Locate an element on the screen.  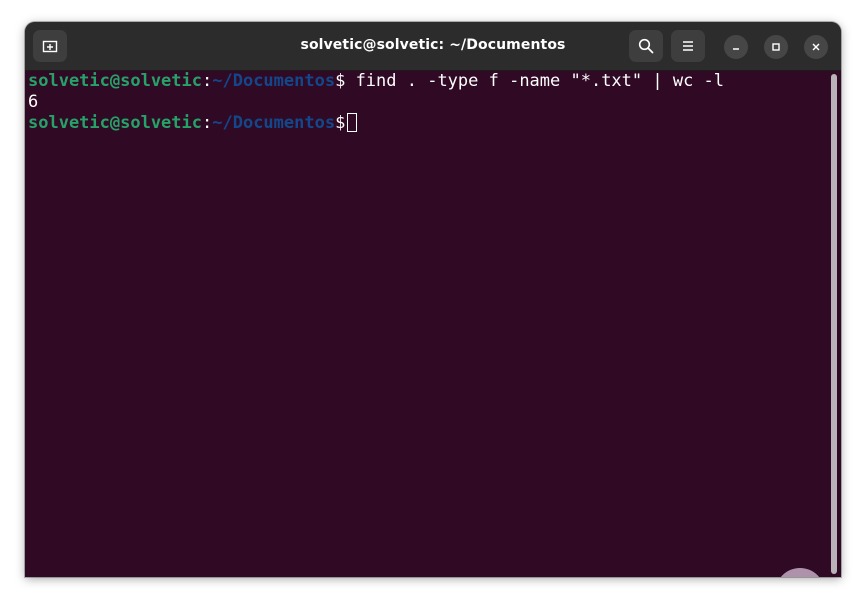
minimize-icon is located at coordinates (736, 49).